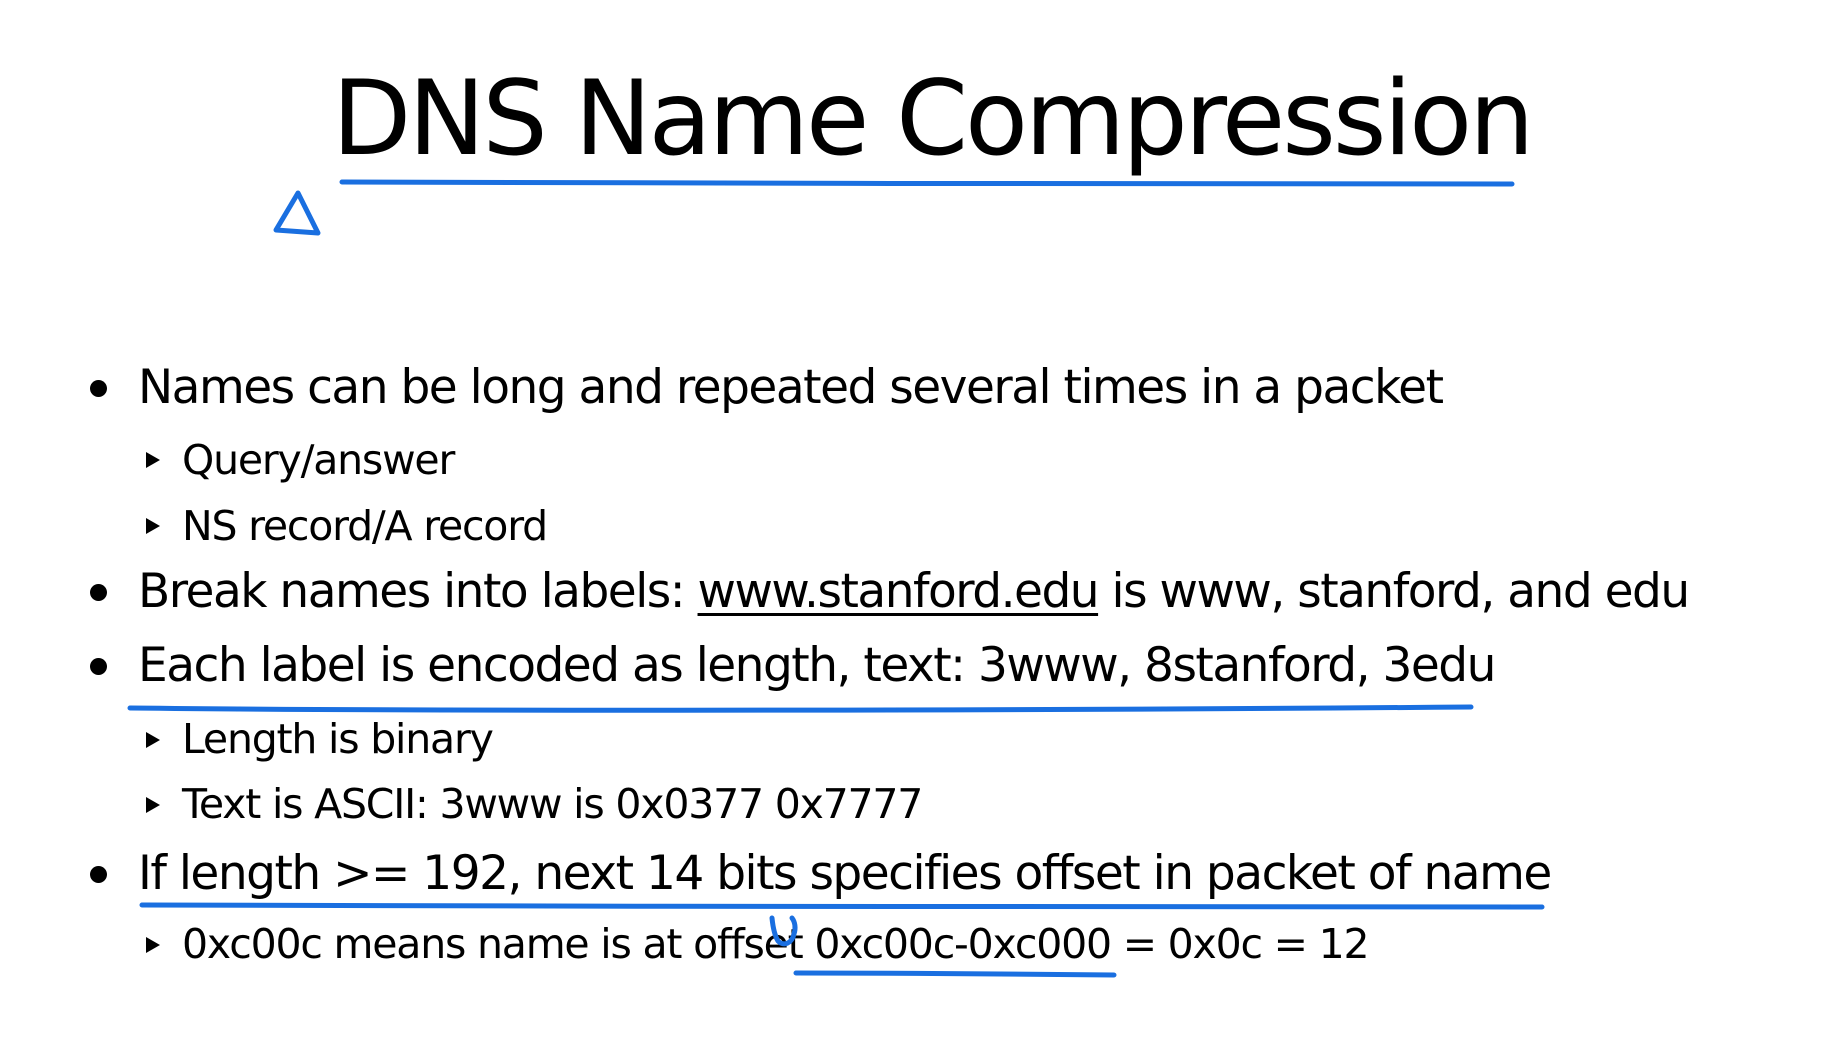 Image resolution: width=1843 pixels, height=1061 pixels. What do you see at coordinates (552, 804) in the screenshot?
I see `sub-bullet-text: Text is ASCII: 3www is 0x0377 0x7777` at bounding box center [552, 804].